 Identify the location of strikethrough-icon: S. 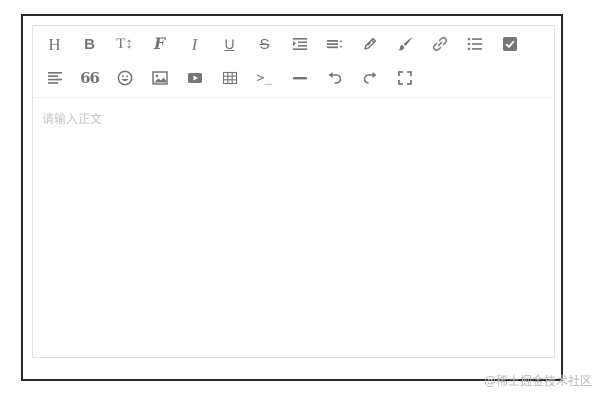
(264, 44).